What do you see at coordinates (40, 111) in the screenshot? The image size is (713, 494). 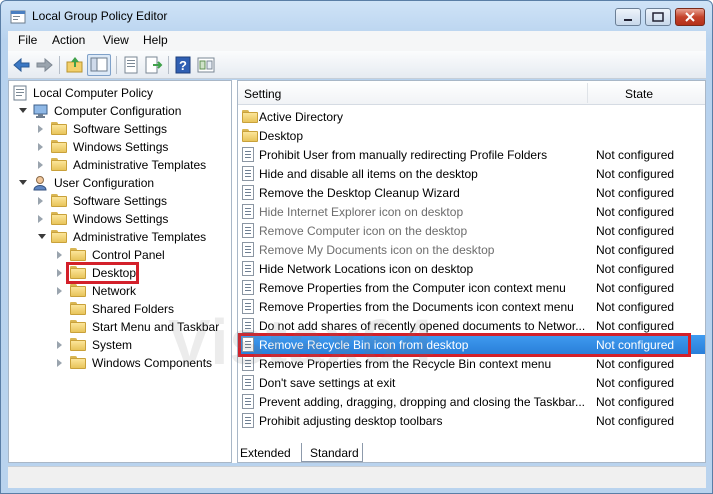 I see `computer-icon` at bounding box center [40, 111].